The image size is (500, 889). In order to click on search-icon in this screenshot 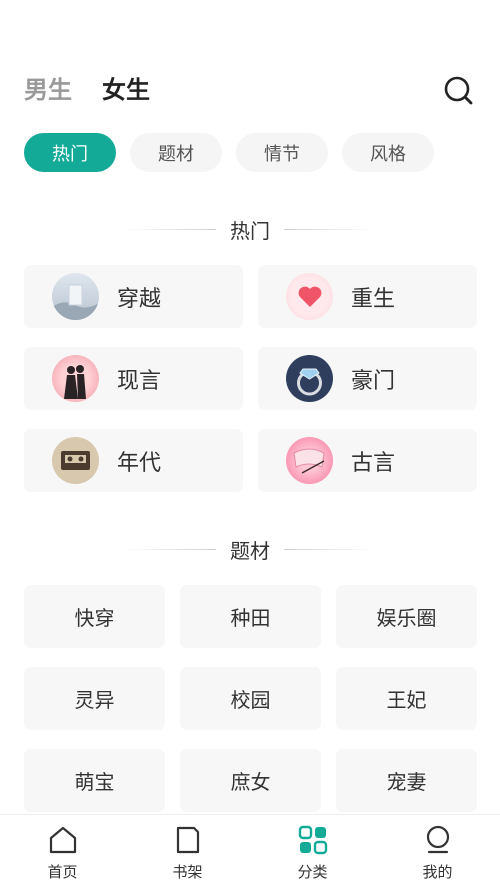, I will do `click(458, 90)`.